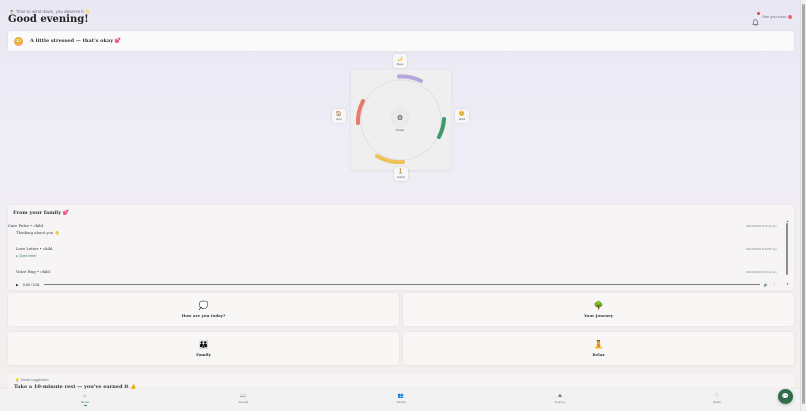  I want to click on wheel-mood-button: 😊 Mood, so click(462, 116).